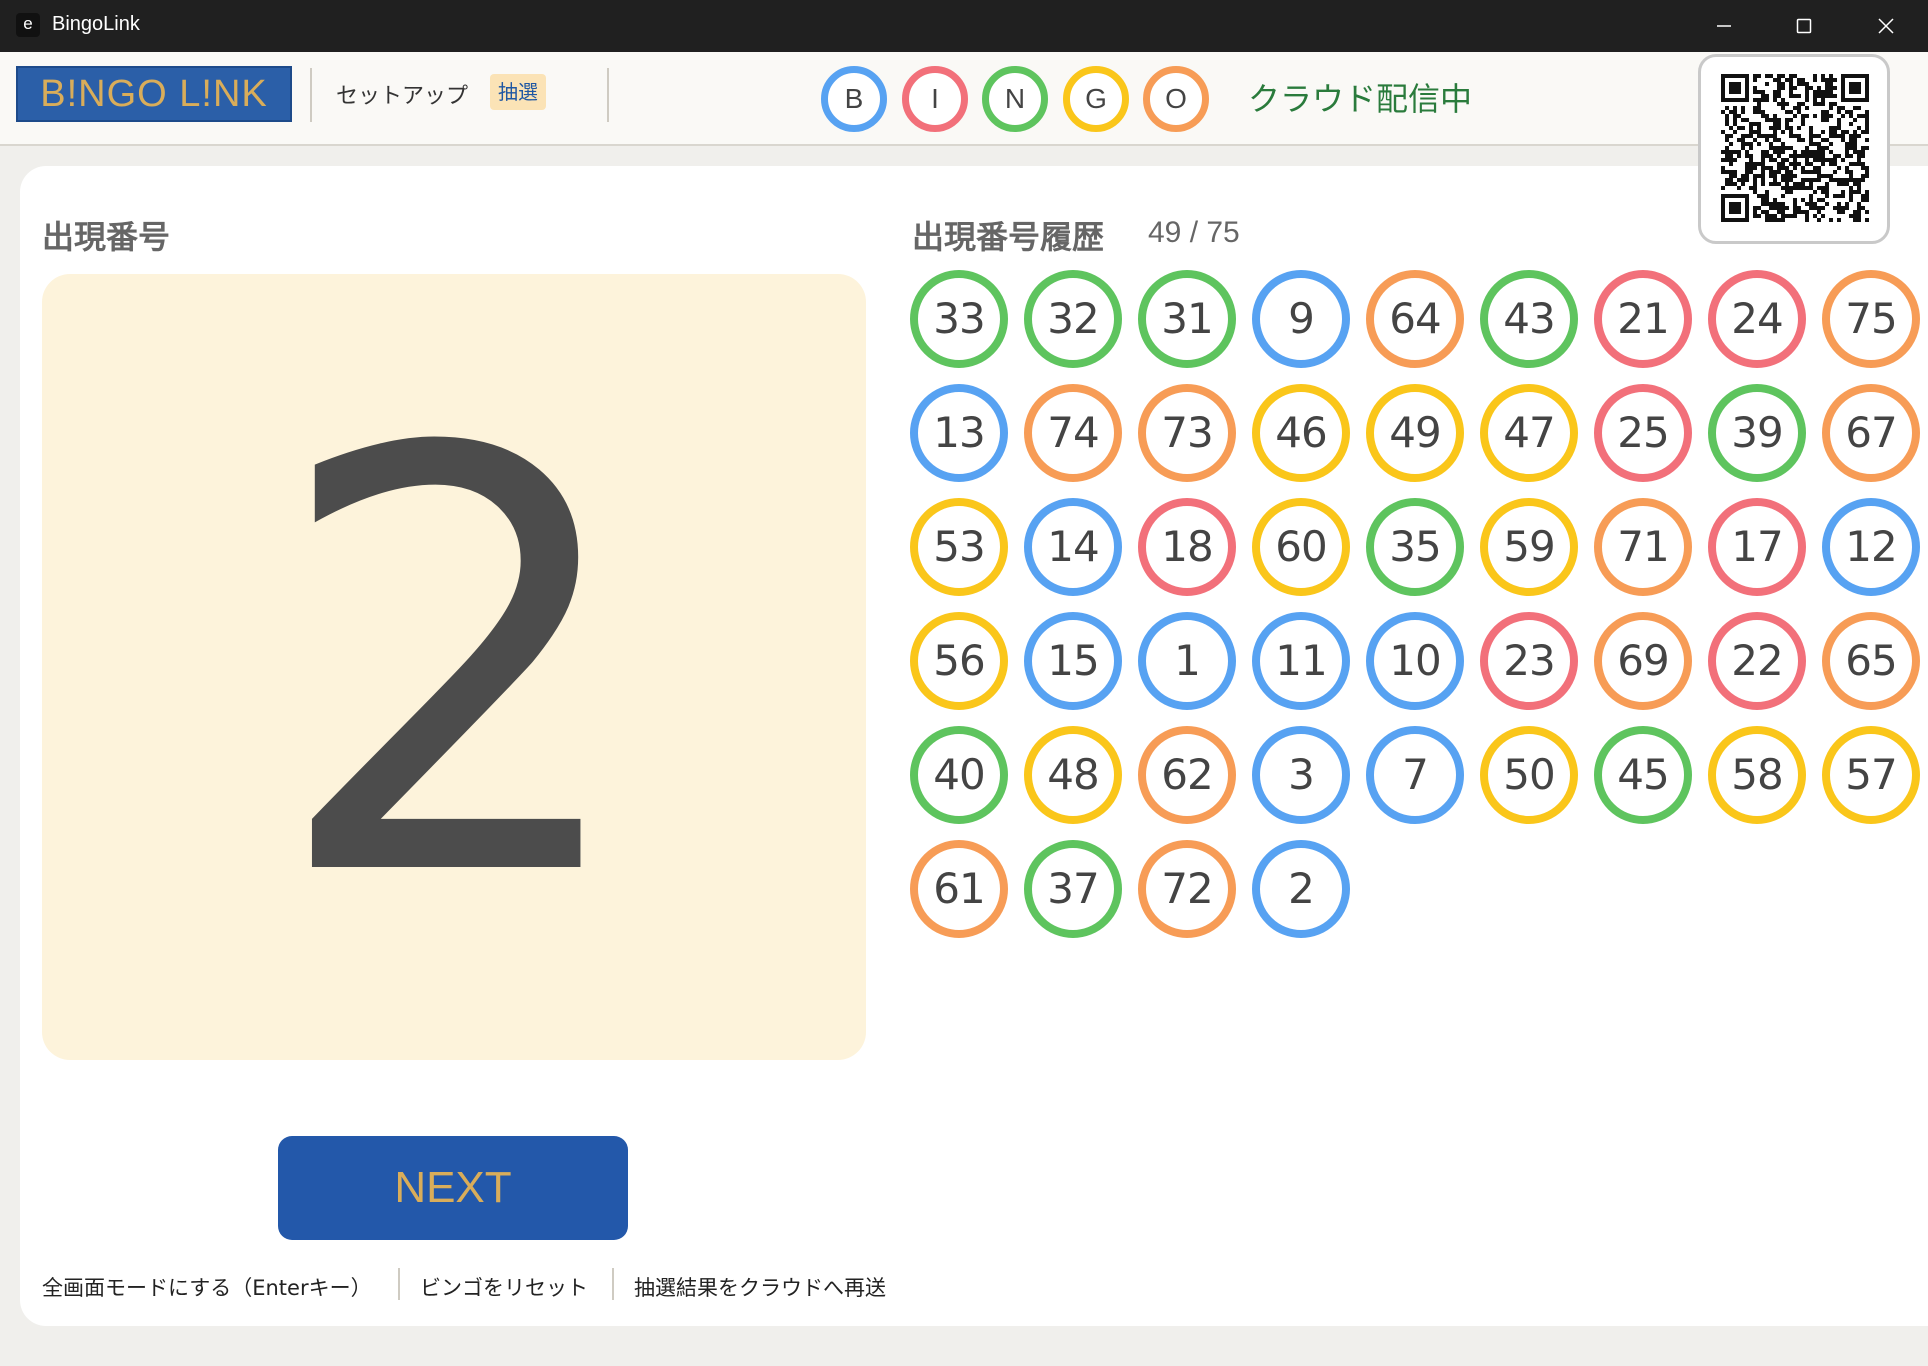 The width and height of the screenshot is (1928, 1366). What do you see at coordinates (106, 237) in the screenshot?
I see `current-number-title: 出現番号` at bounding box center [106, 237].